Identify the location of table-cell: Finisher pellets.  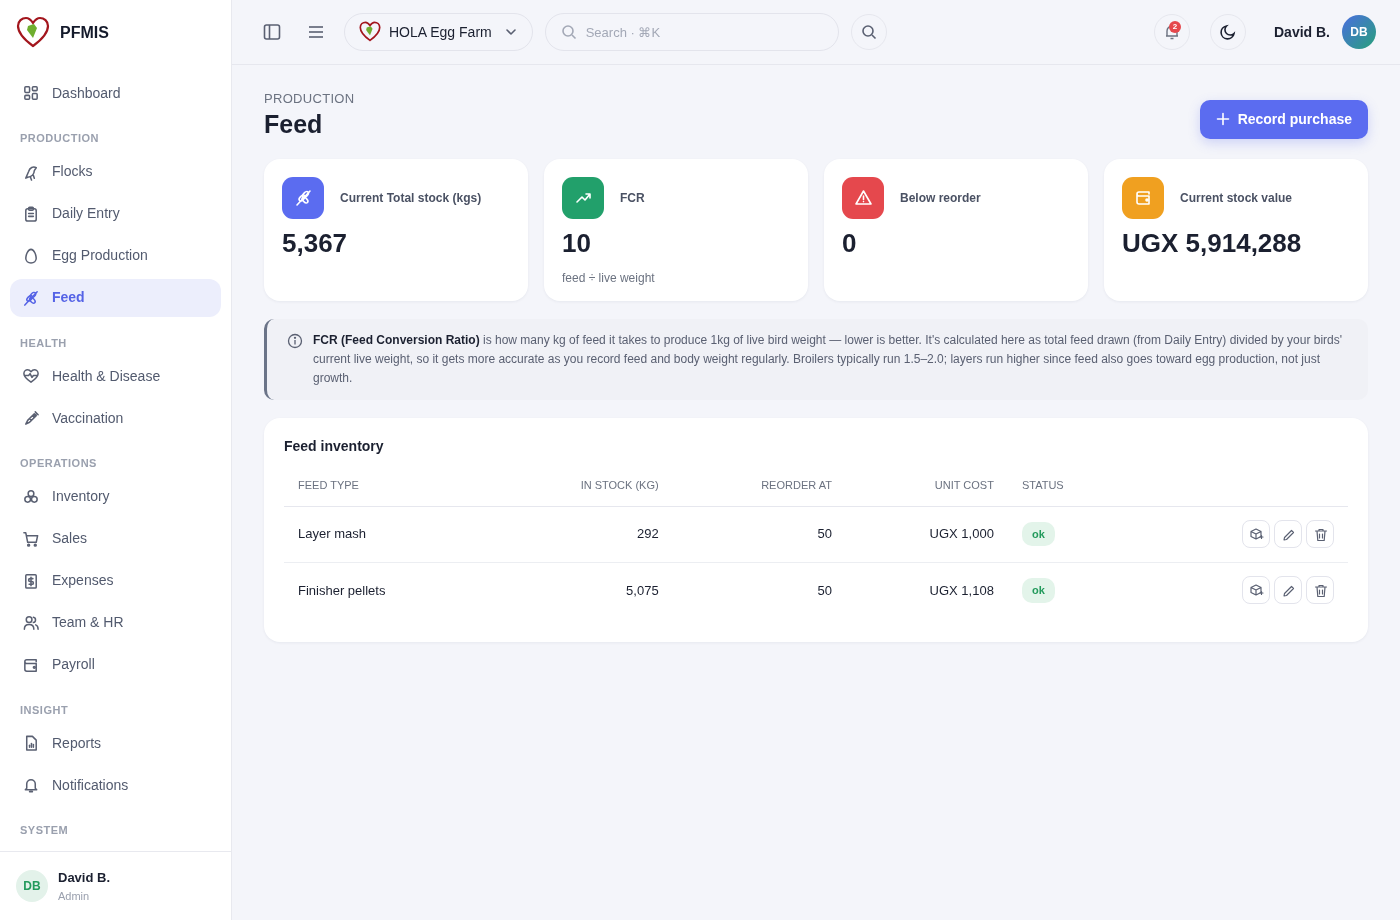
(342, 590).